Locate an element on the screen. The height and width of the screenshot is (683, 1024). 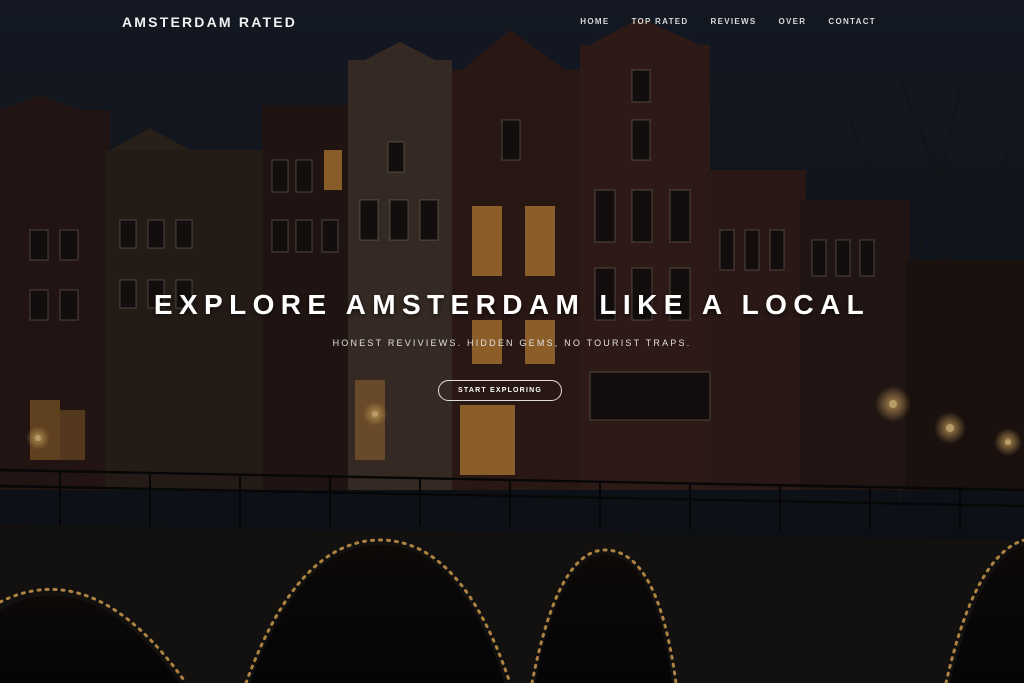
nav-menu: HOME TOP RATED REVIEWS OVER CONTACT is located at coordinates (728, 21).